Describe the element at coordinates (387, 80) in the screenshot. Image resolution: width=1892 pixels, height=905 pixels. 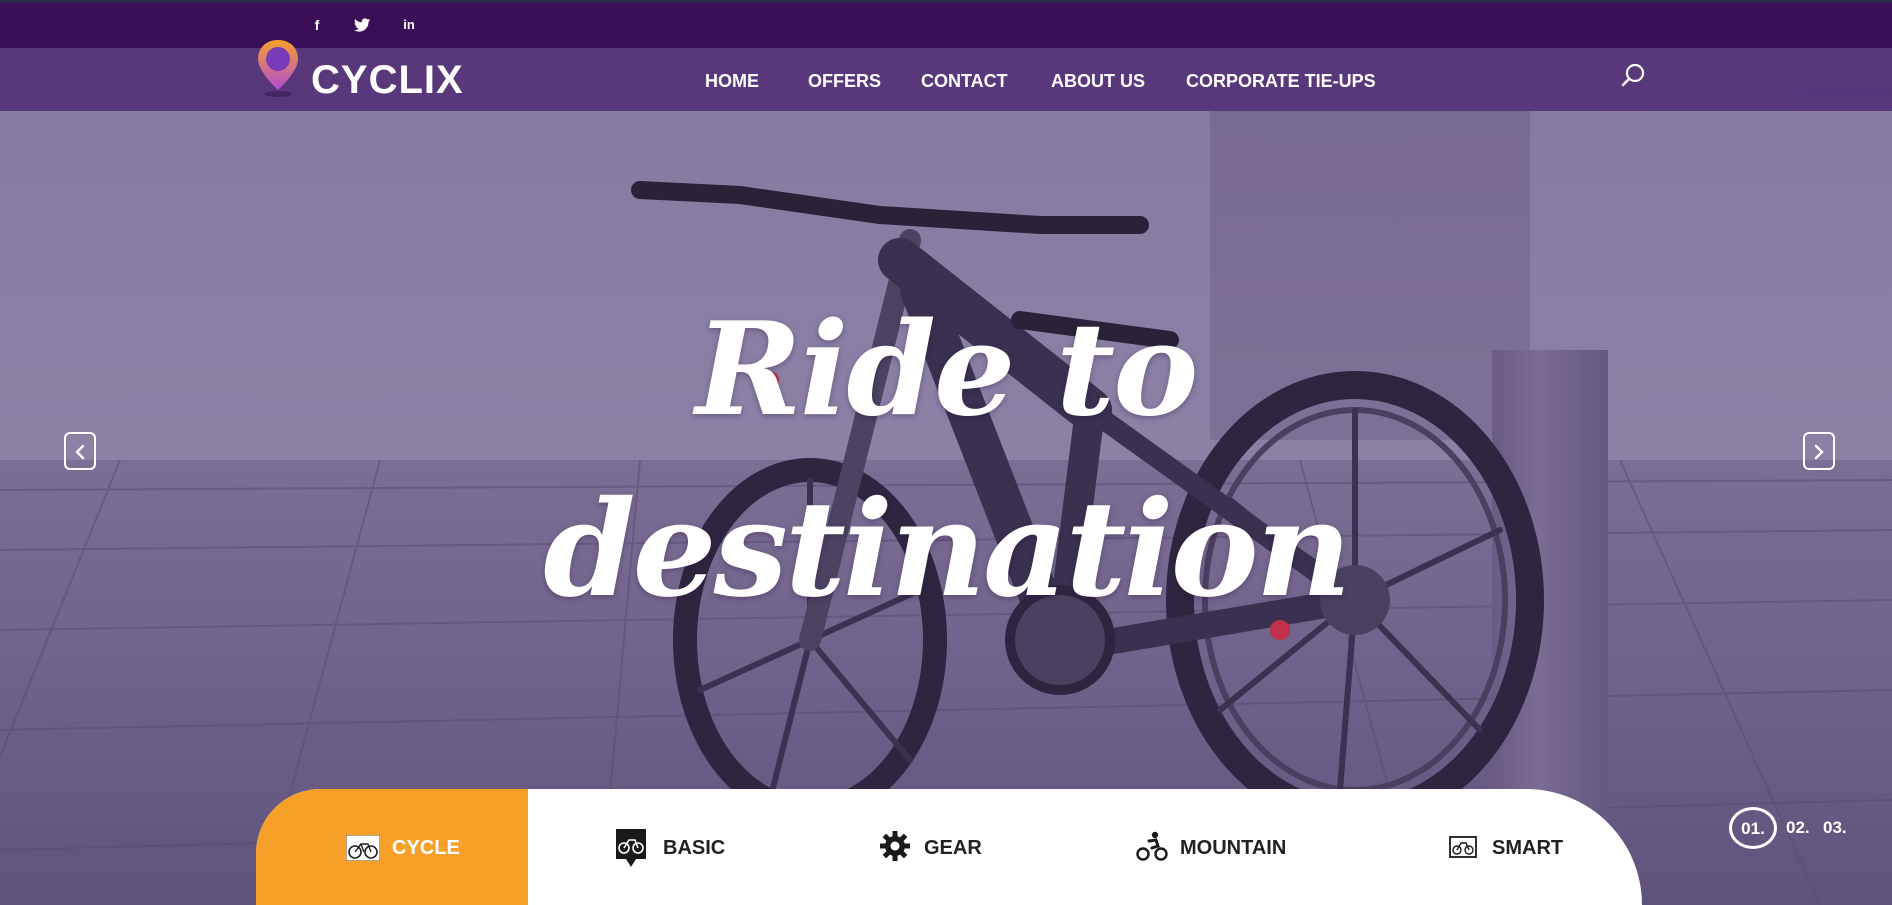
I see `brand-logo: CYCLIX` at that location.